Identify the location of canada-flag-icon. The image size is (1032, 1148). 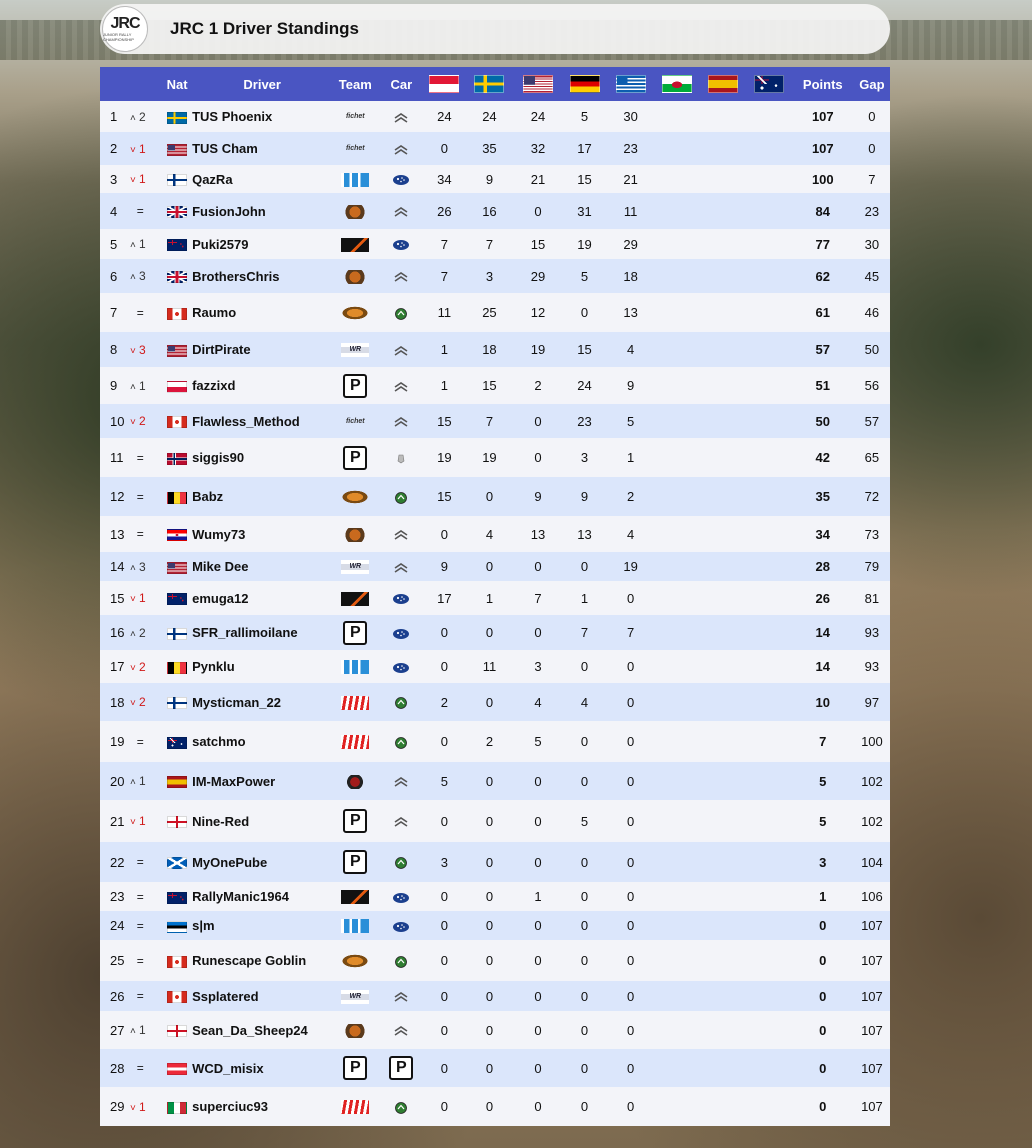
(177, 313).